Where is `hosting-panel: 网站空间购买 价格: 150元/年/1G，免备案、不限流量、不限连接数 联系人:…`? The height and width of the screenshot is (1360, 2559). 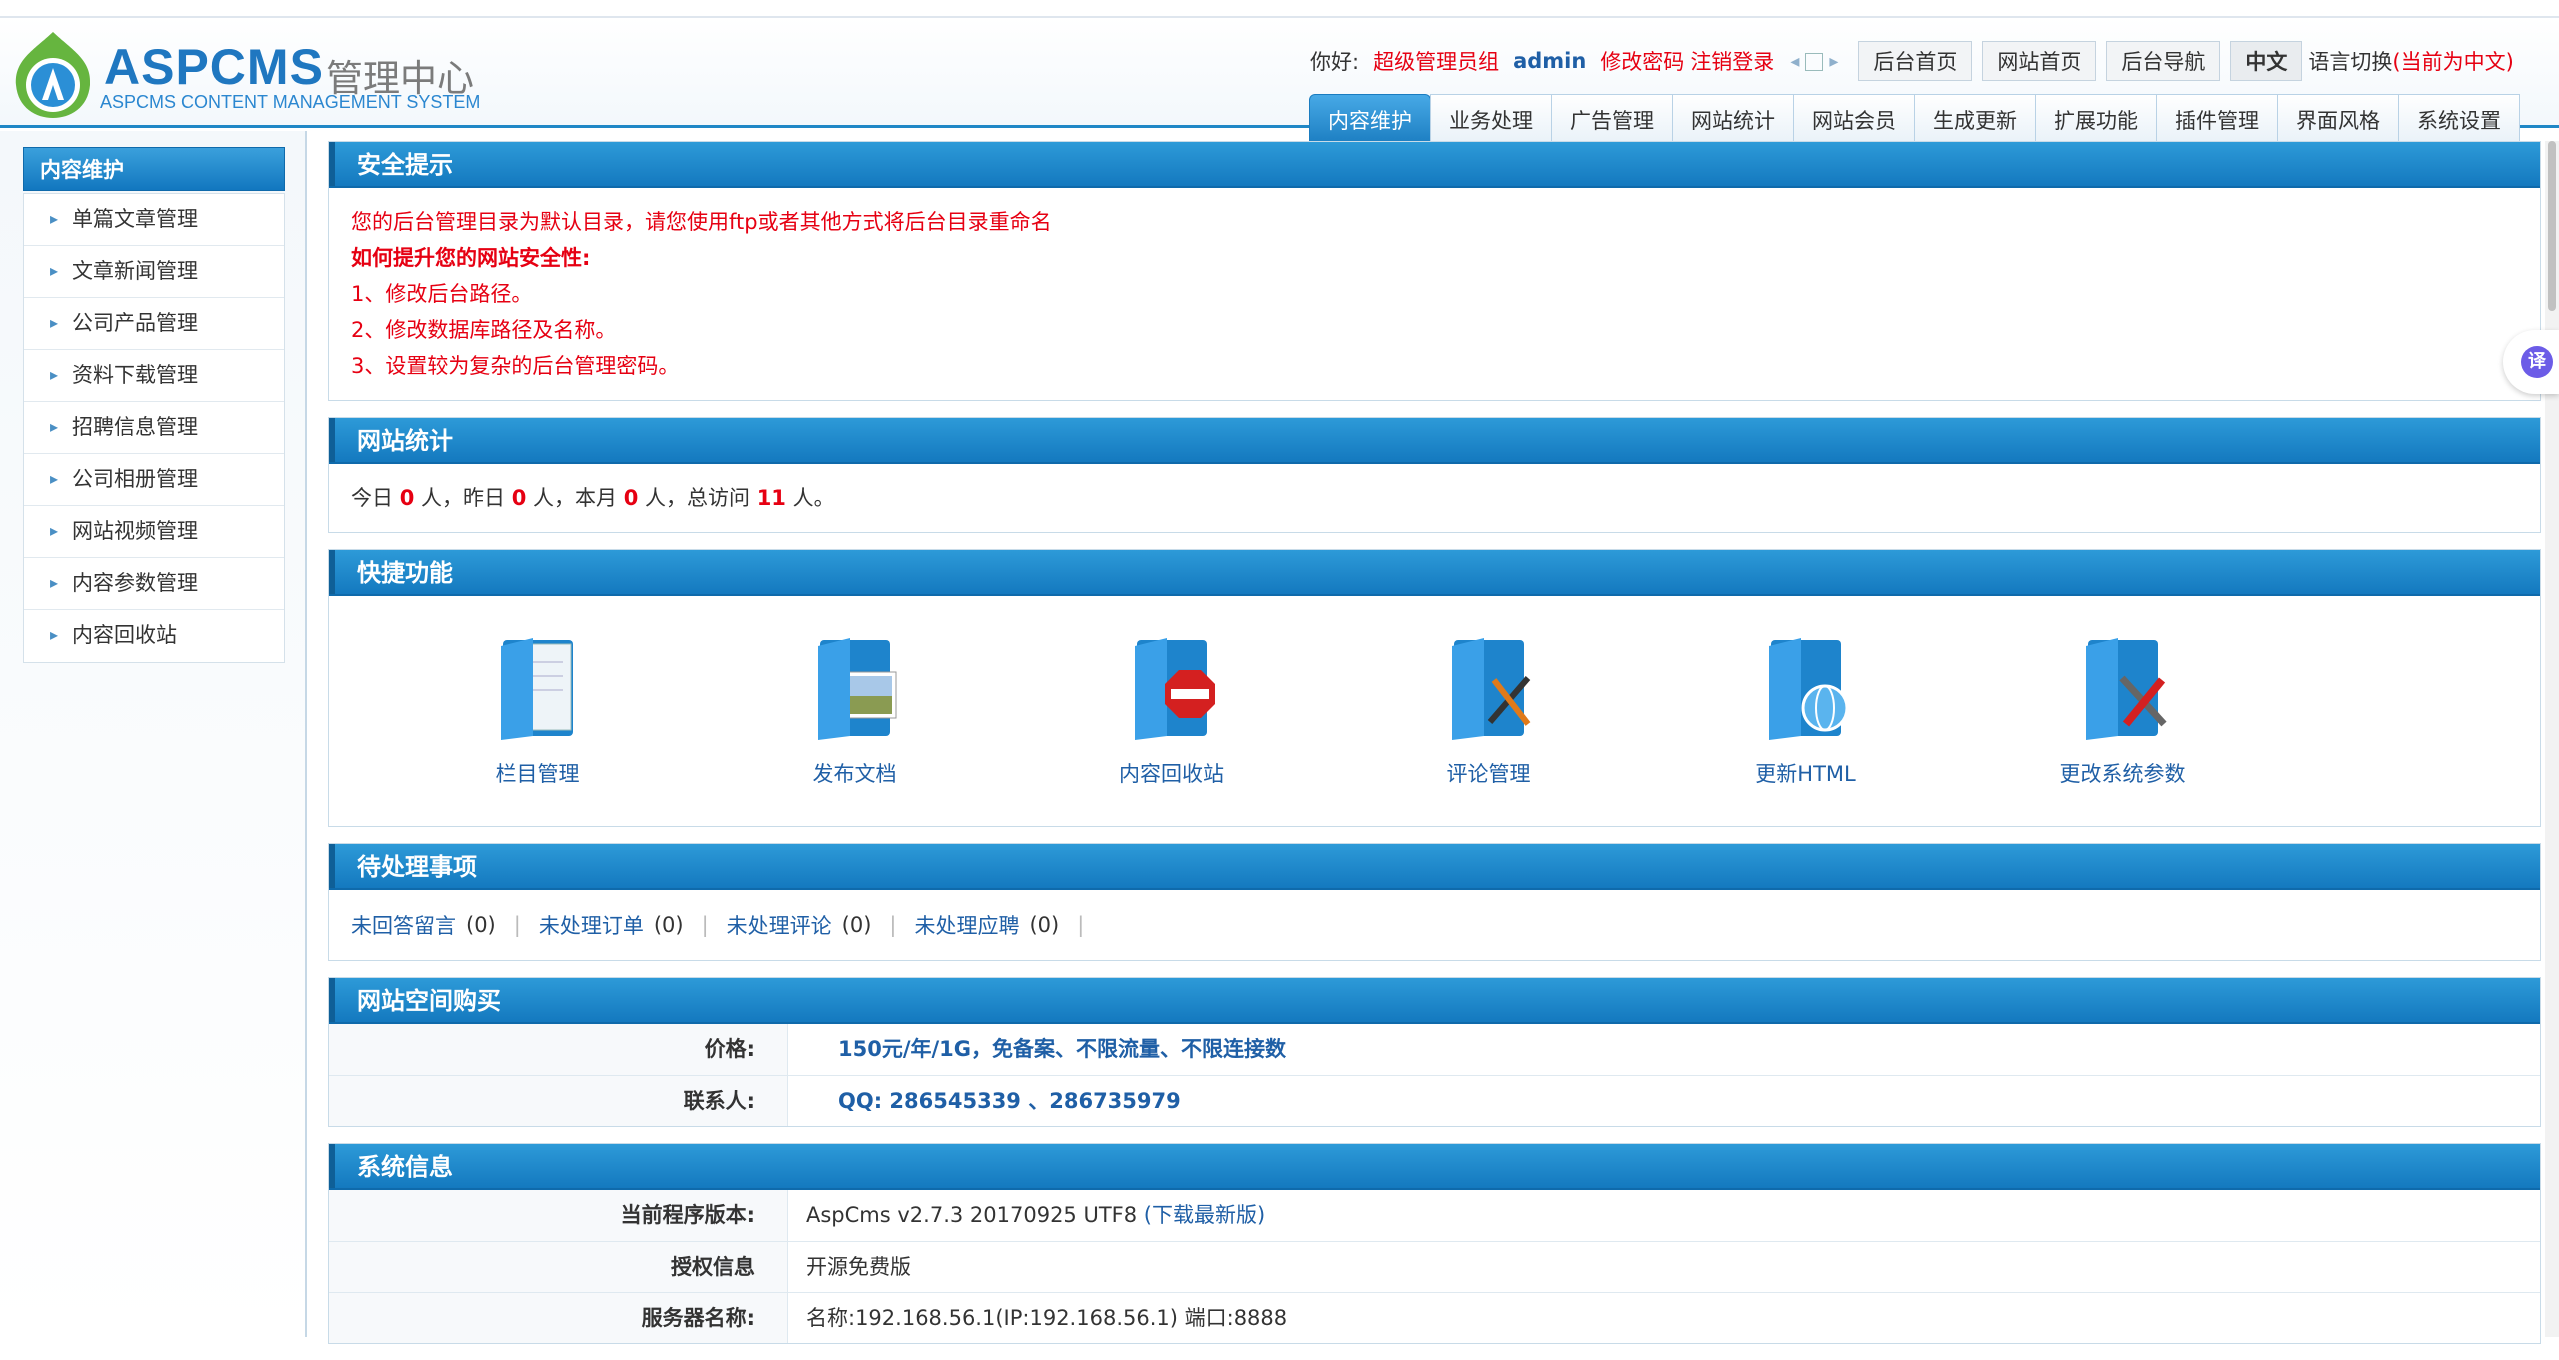
hosting-panel: 网站空间购买 价格: 150元/年/1G，免备案、不限流量、不限连接数 联系人:… is located at coordinates (1434, 1052).